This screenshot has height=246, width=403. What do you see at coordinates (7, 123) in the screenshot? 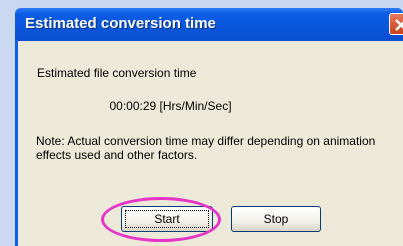
I see `background-strip` at bounding box center [7, 123].